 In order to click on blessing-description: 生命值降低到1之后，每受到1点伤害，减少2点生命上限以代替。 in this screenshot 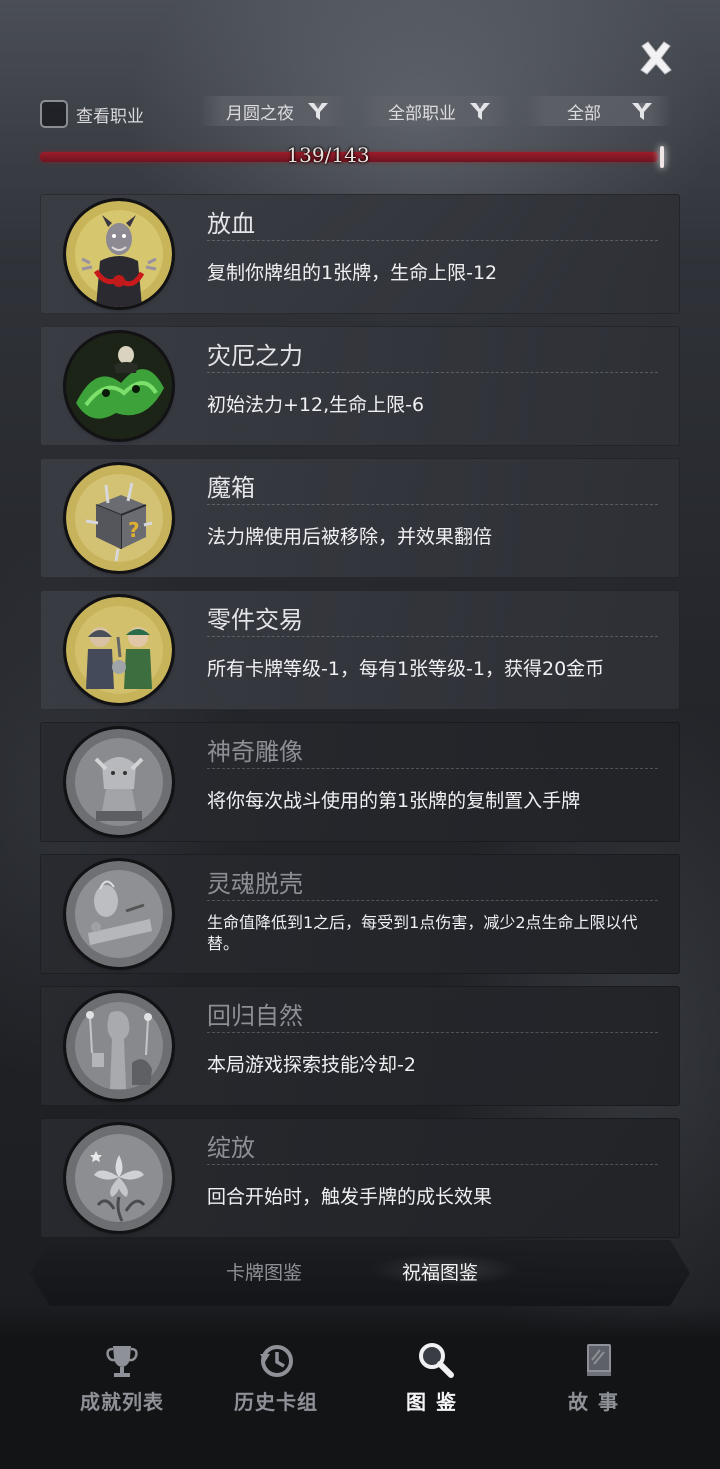, I will do `click(422, 933)`.